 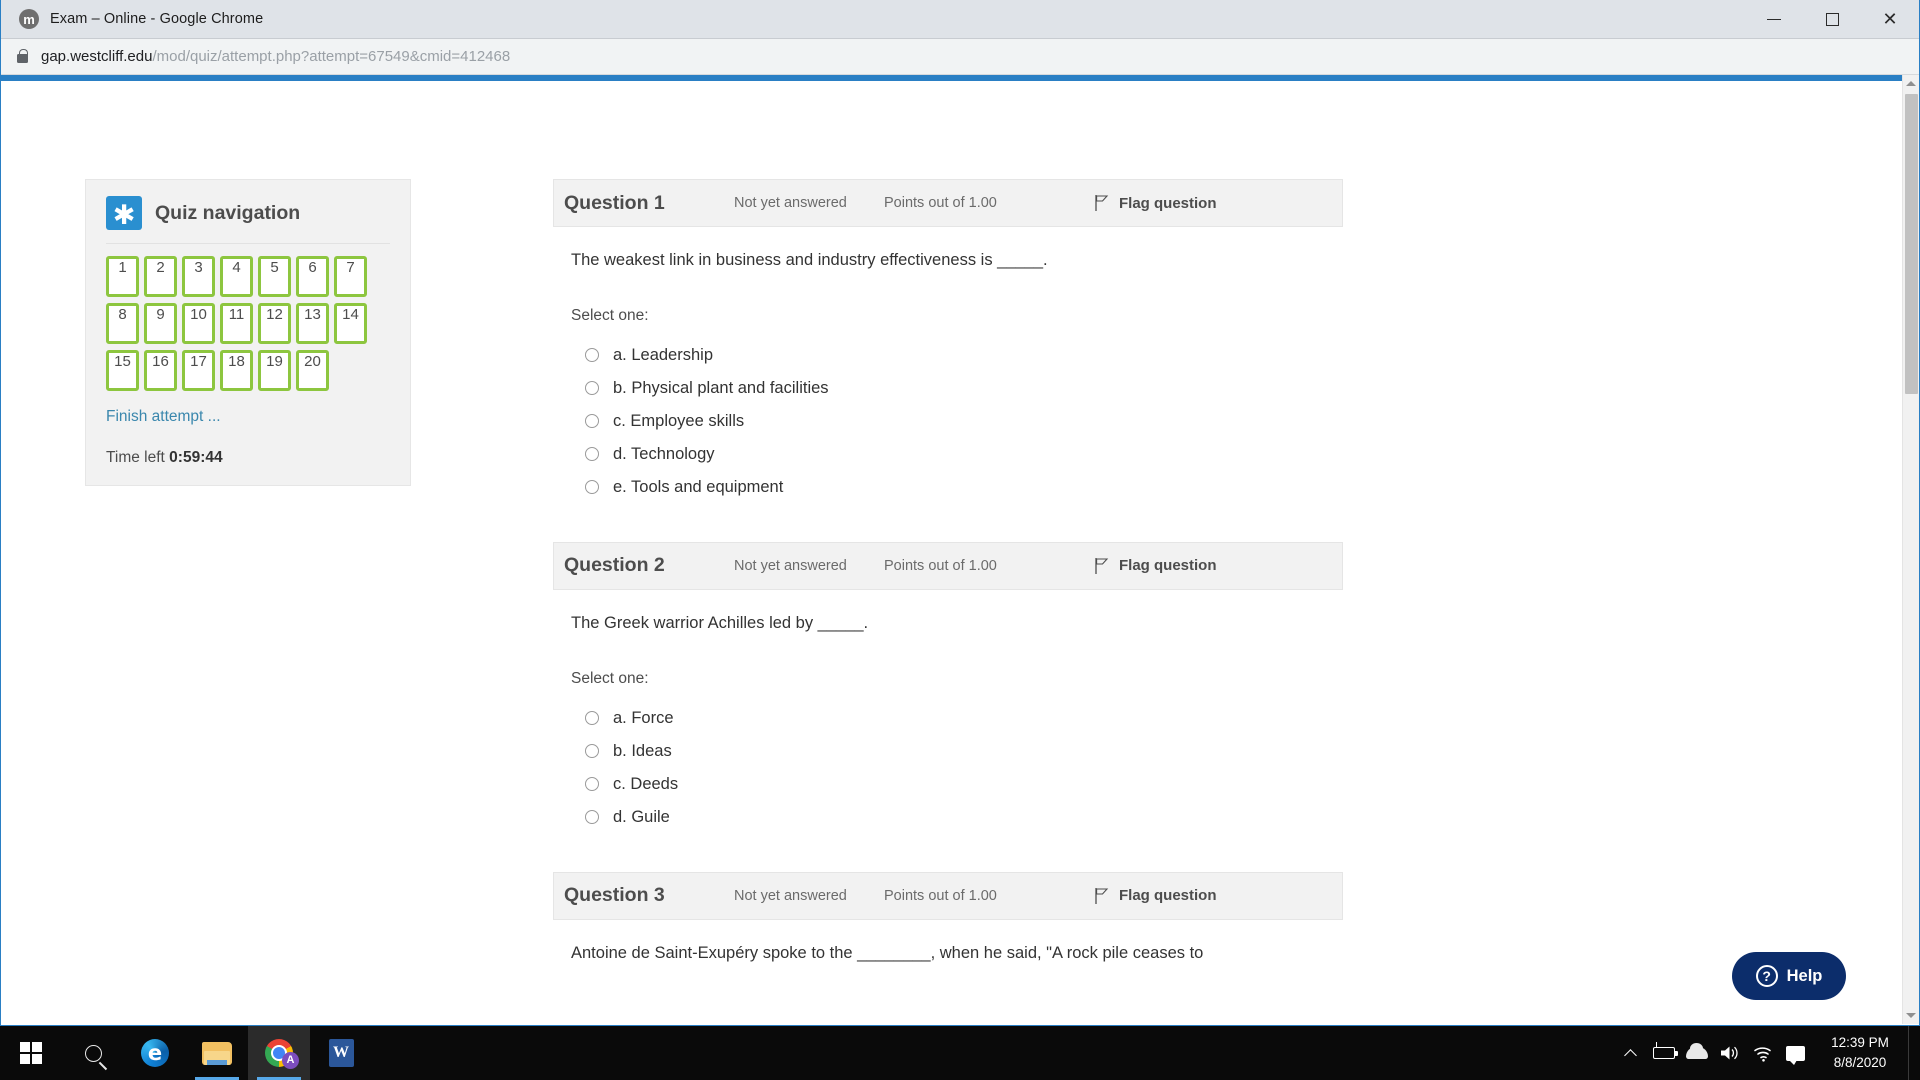 I want to click on search-button, so click(x=93, y=1053).